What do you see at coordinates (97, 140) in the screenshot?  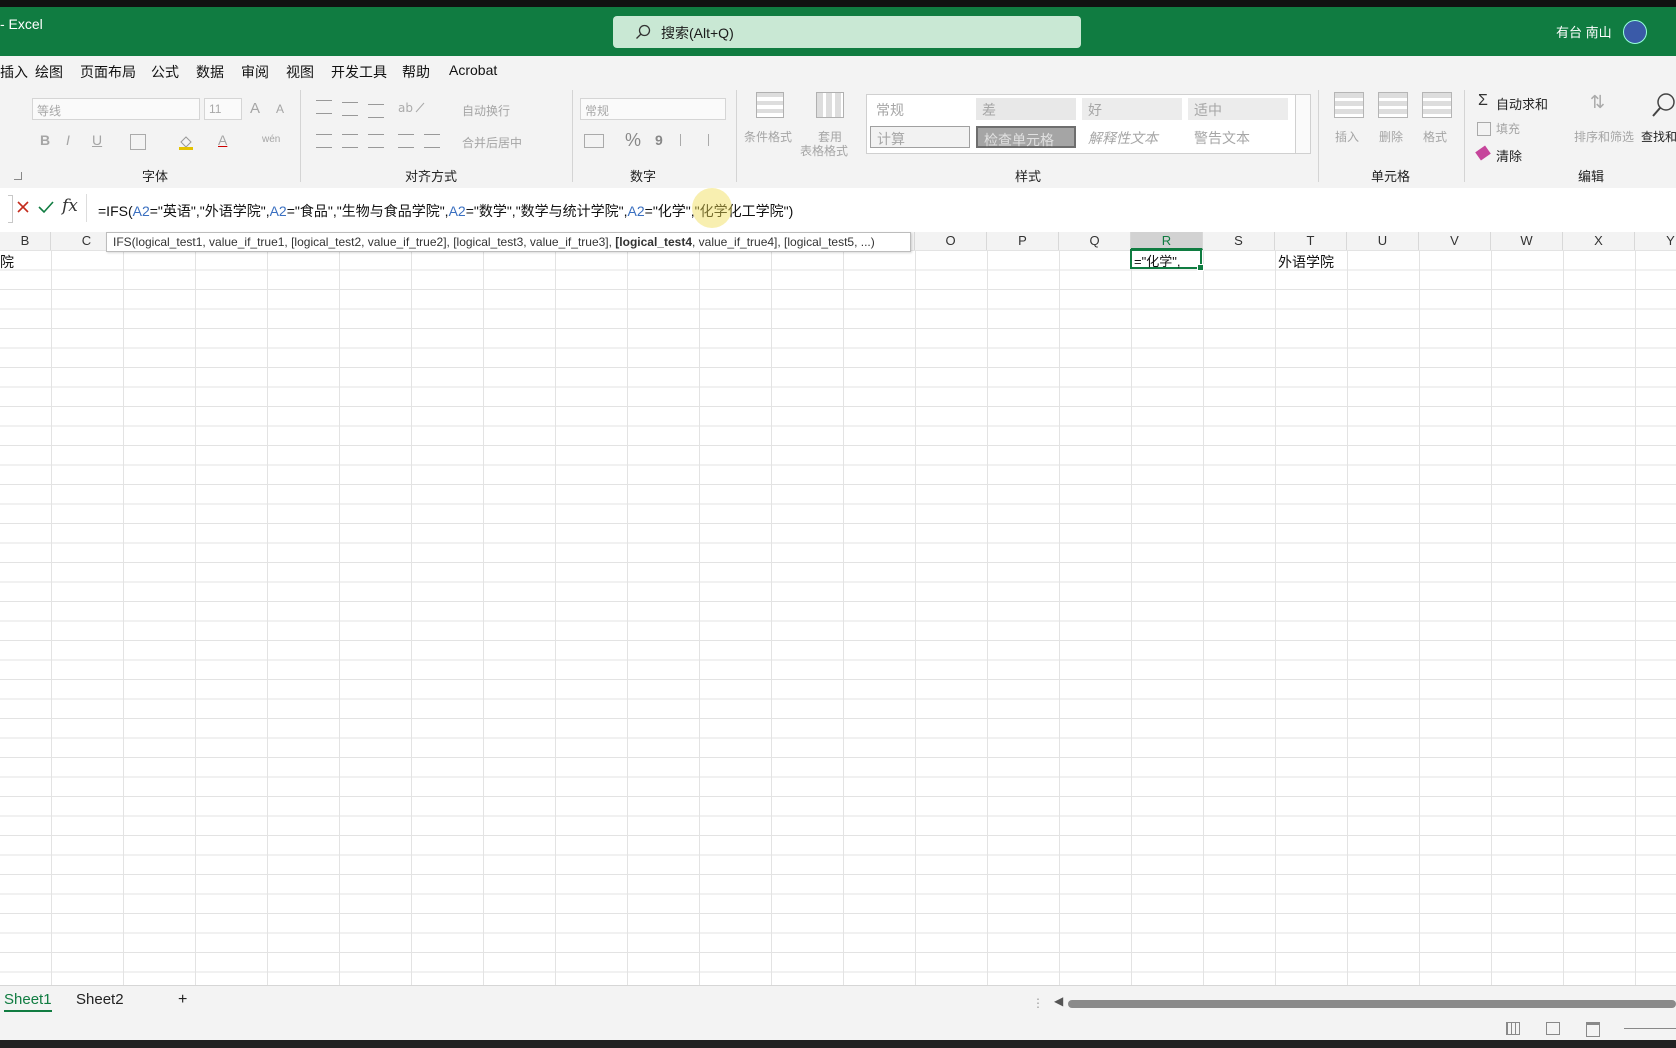 I see `underline-button: U` at bounding box center [97, 140].